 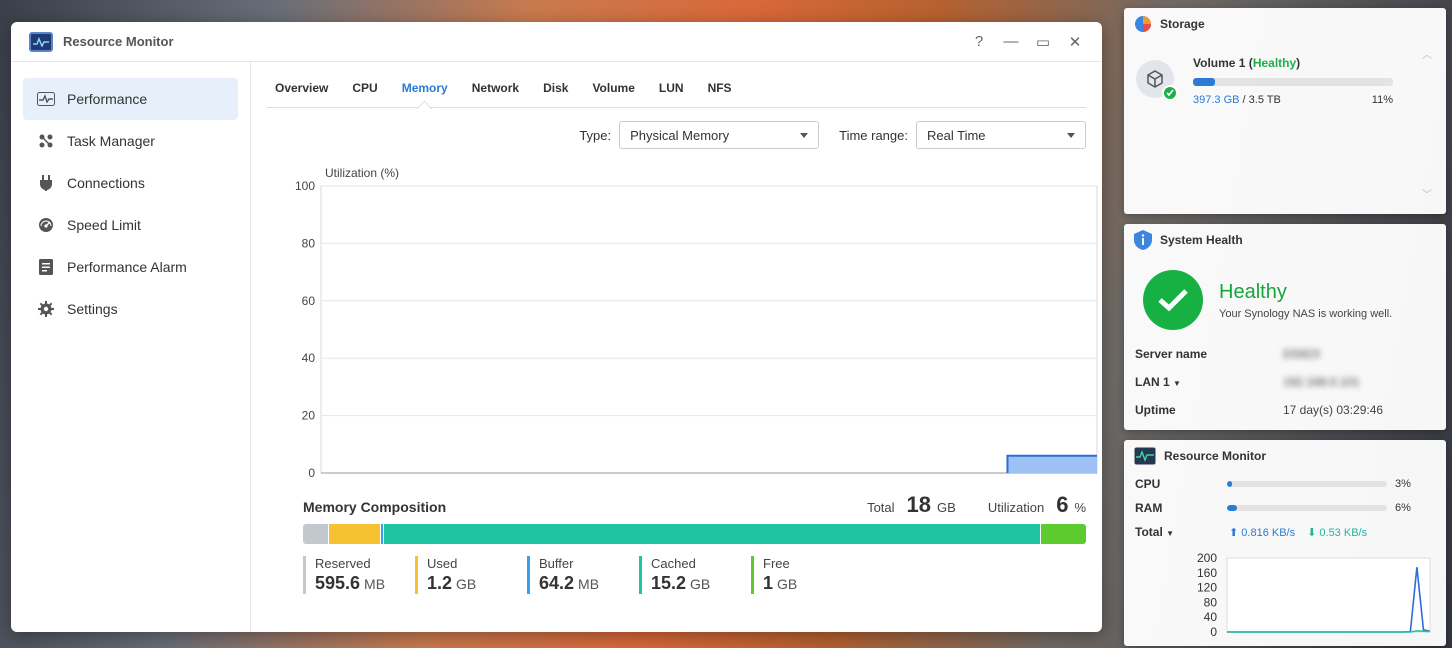 What do you see at coordinates (316, 534) in the screenshot?
I see `composition-segment-reserved` at bounding box center [316, 534].